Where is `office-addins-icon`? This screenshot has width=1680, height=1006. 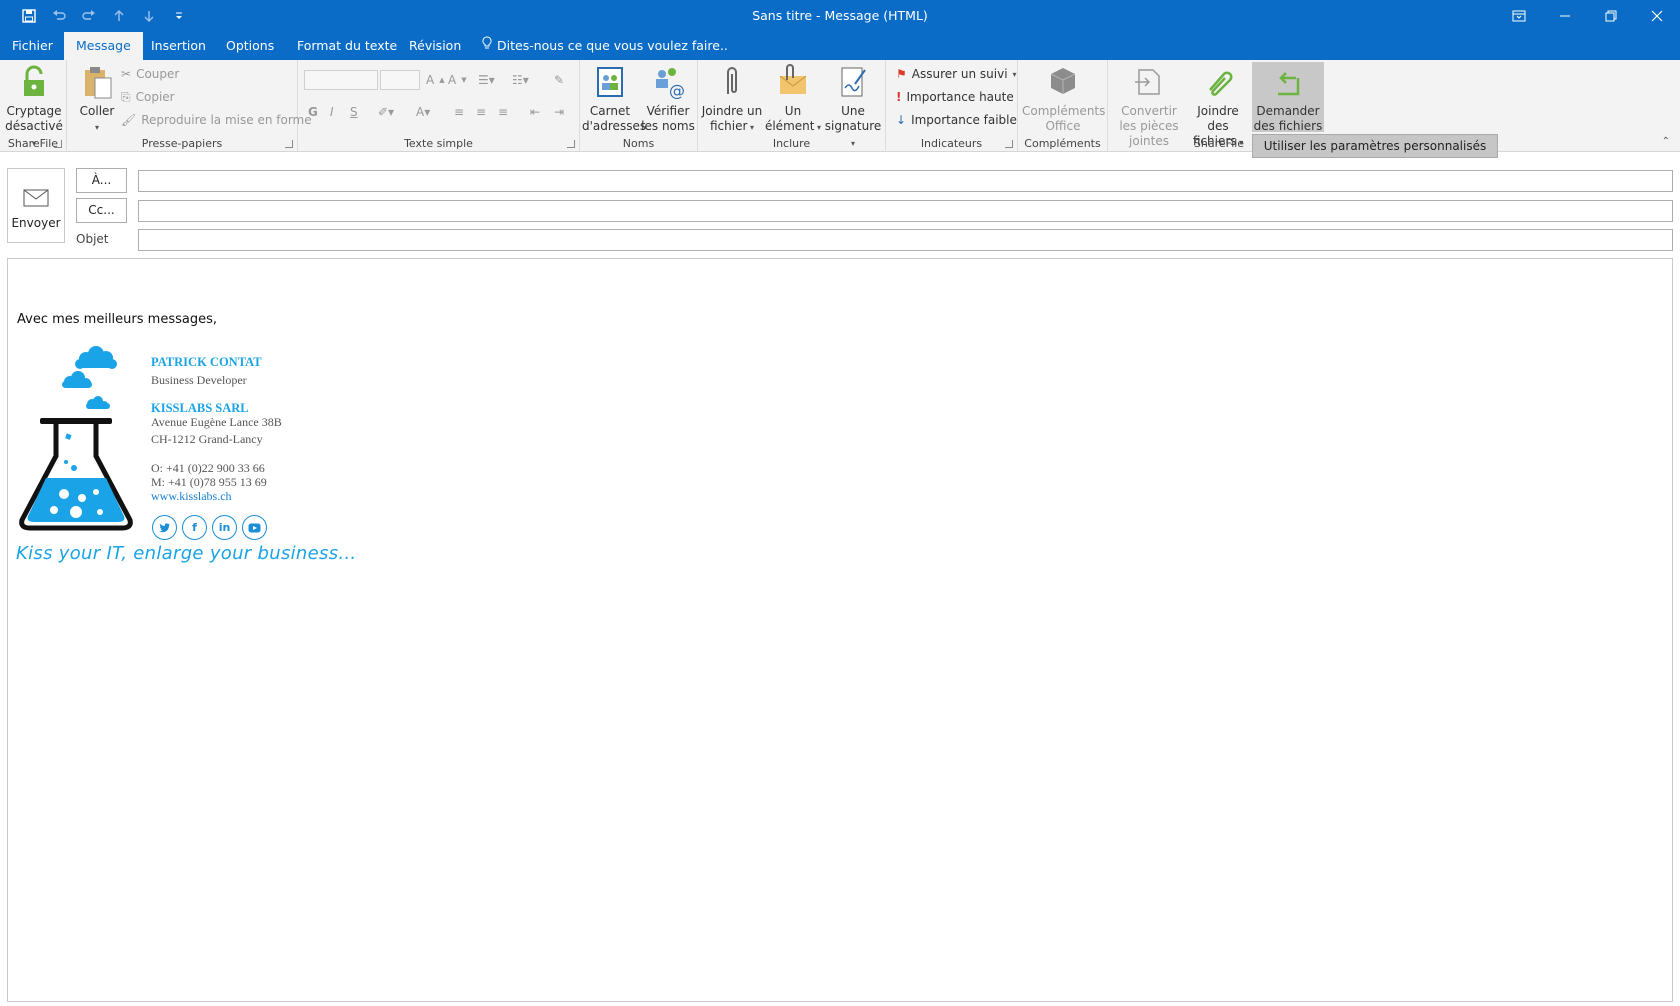
office-addins-icon is located at coordinates (1063, 81).